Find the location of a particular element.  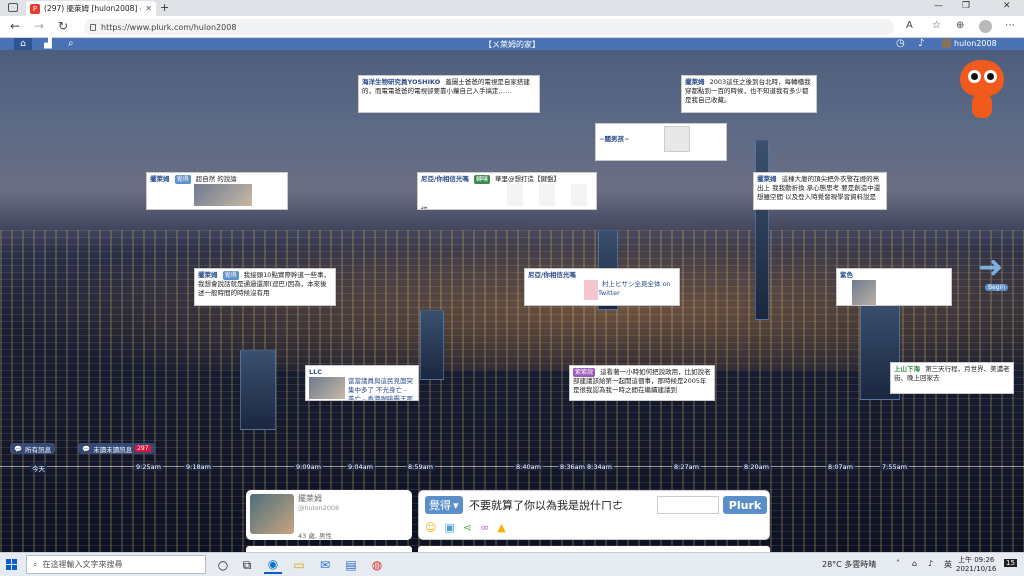

filter-all-button: 💬 所有訊息 is located at coordinates (33, 448).